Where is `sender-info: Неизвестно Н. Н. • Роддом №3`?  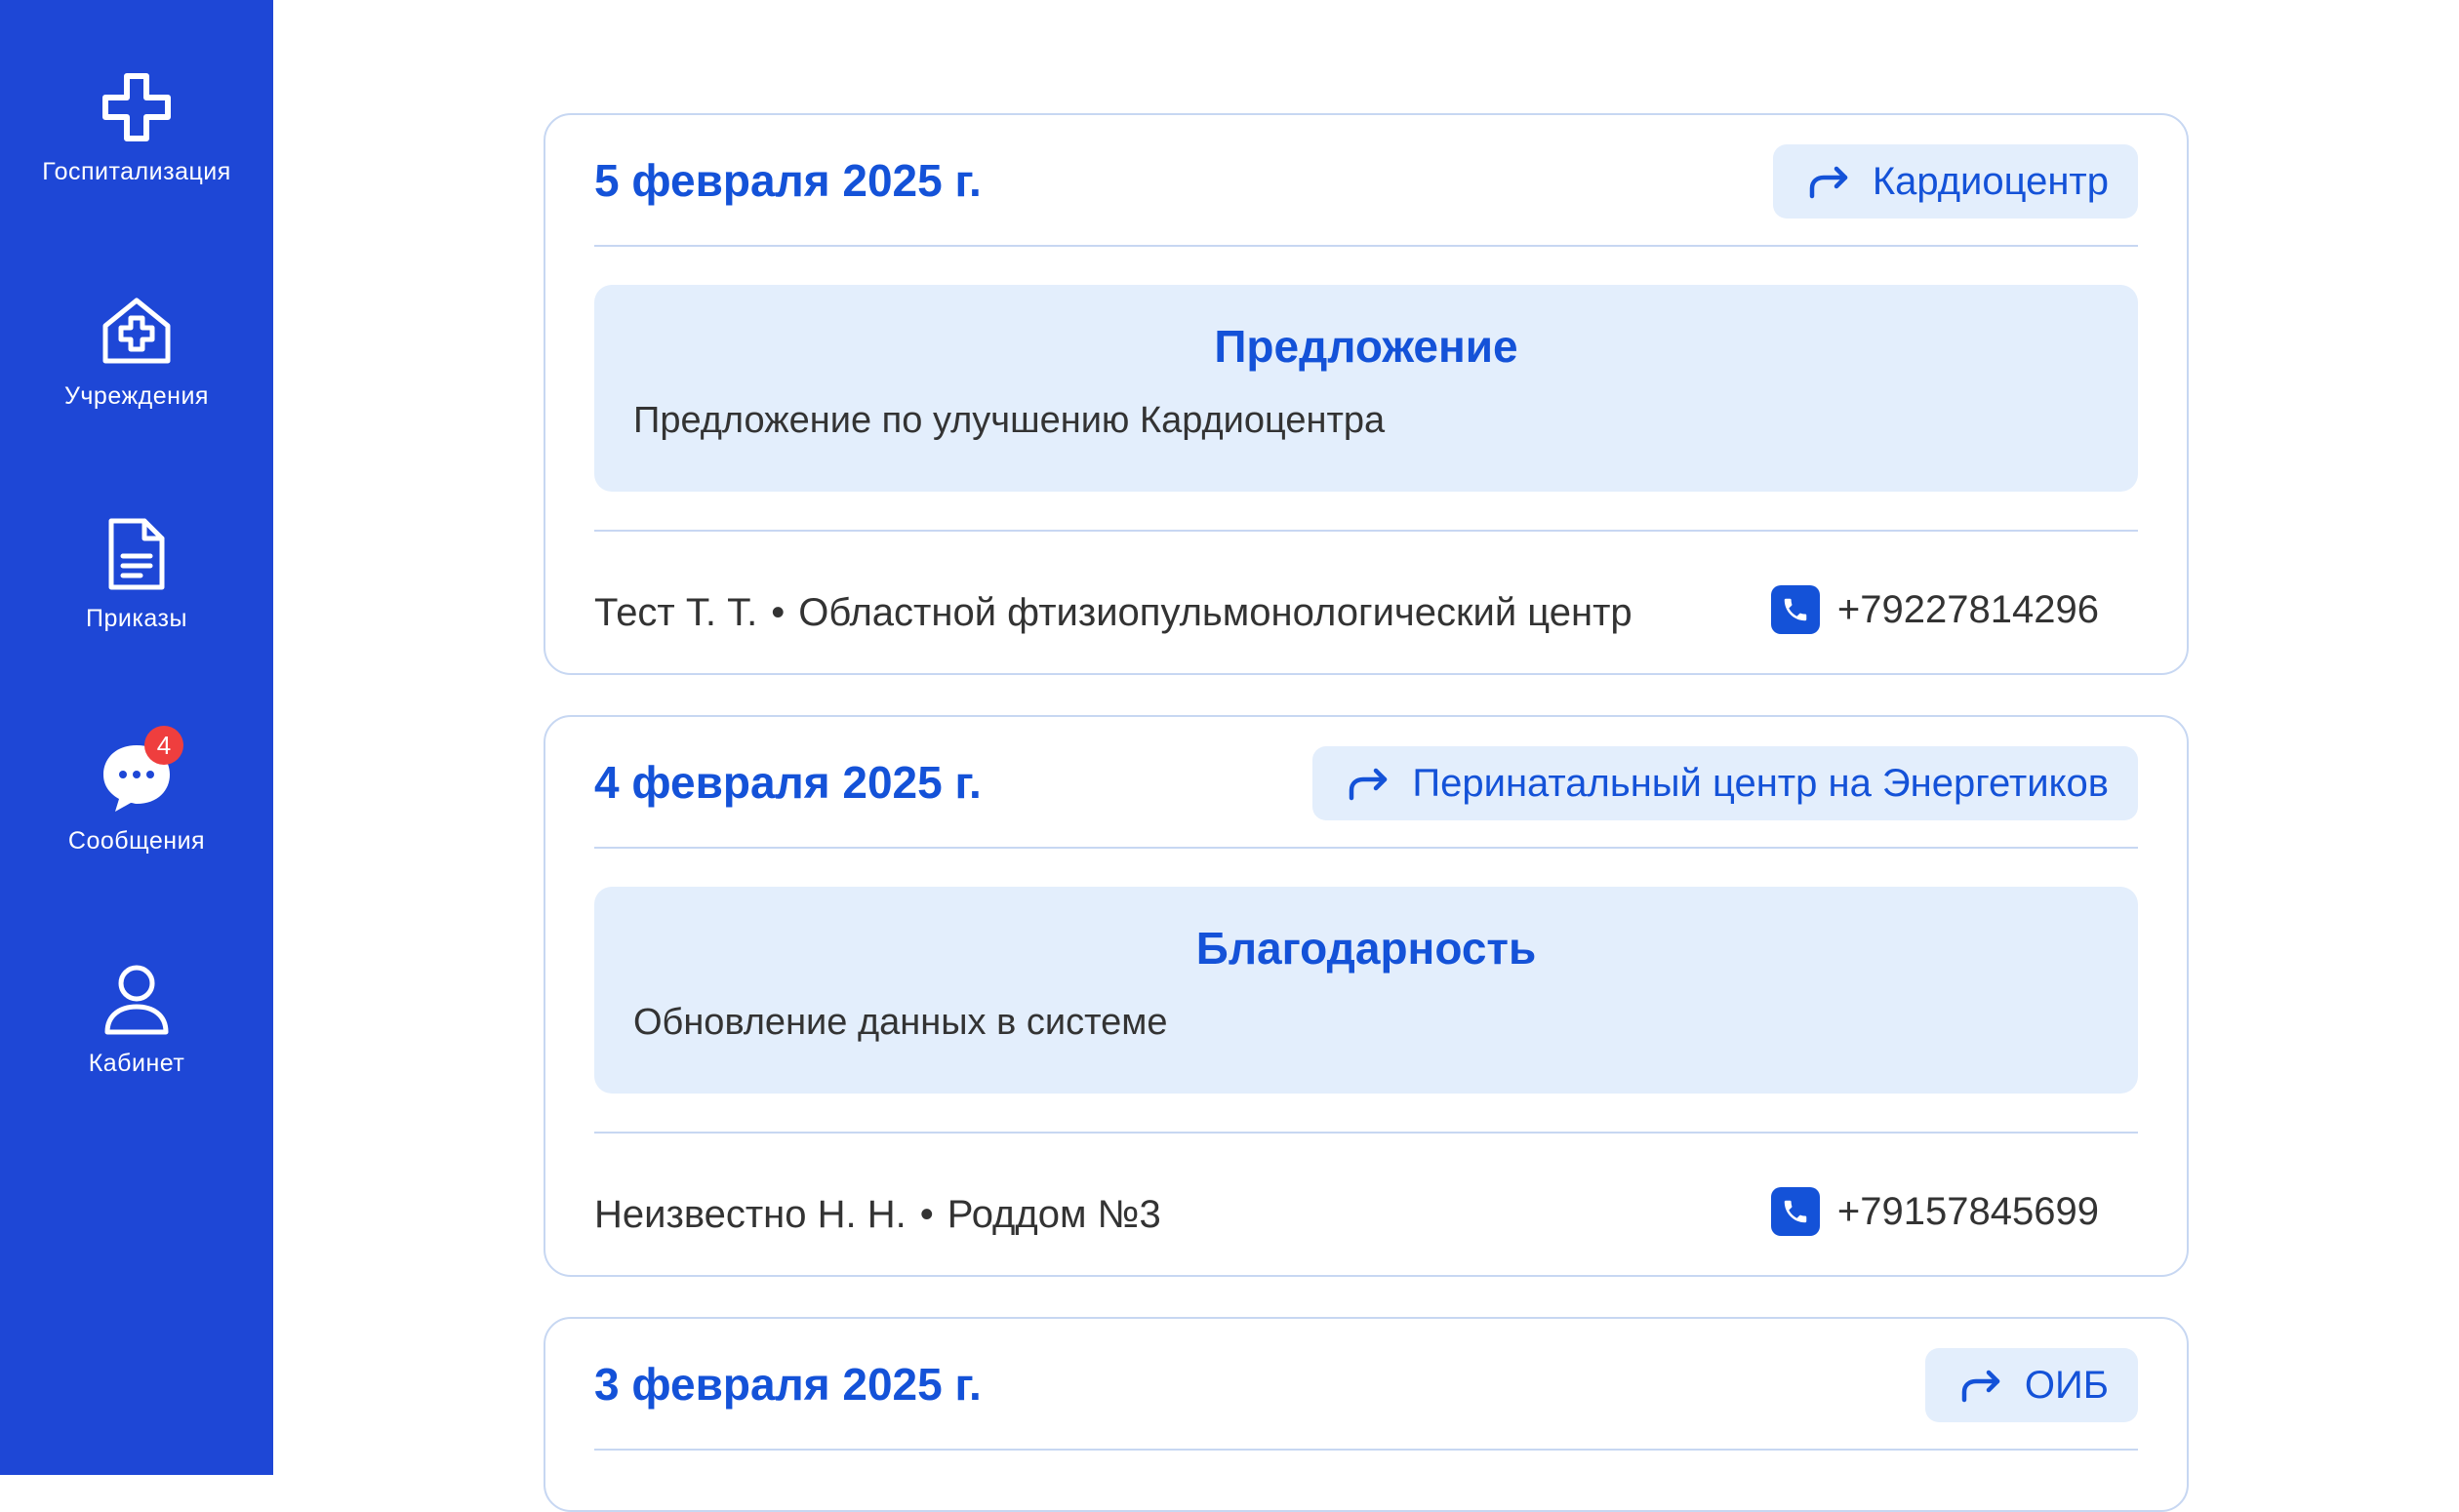
sender-info: Неизвестно Н. Н. • Роддом №3 is located at coordinates (877, 1215).